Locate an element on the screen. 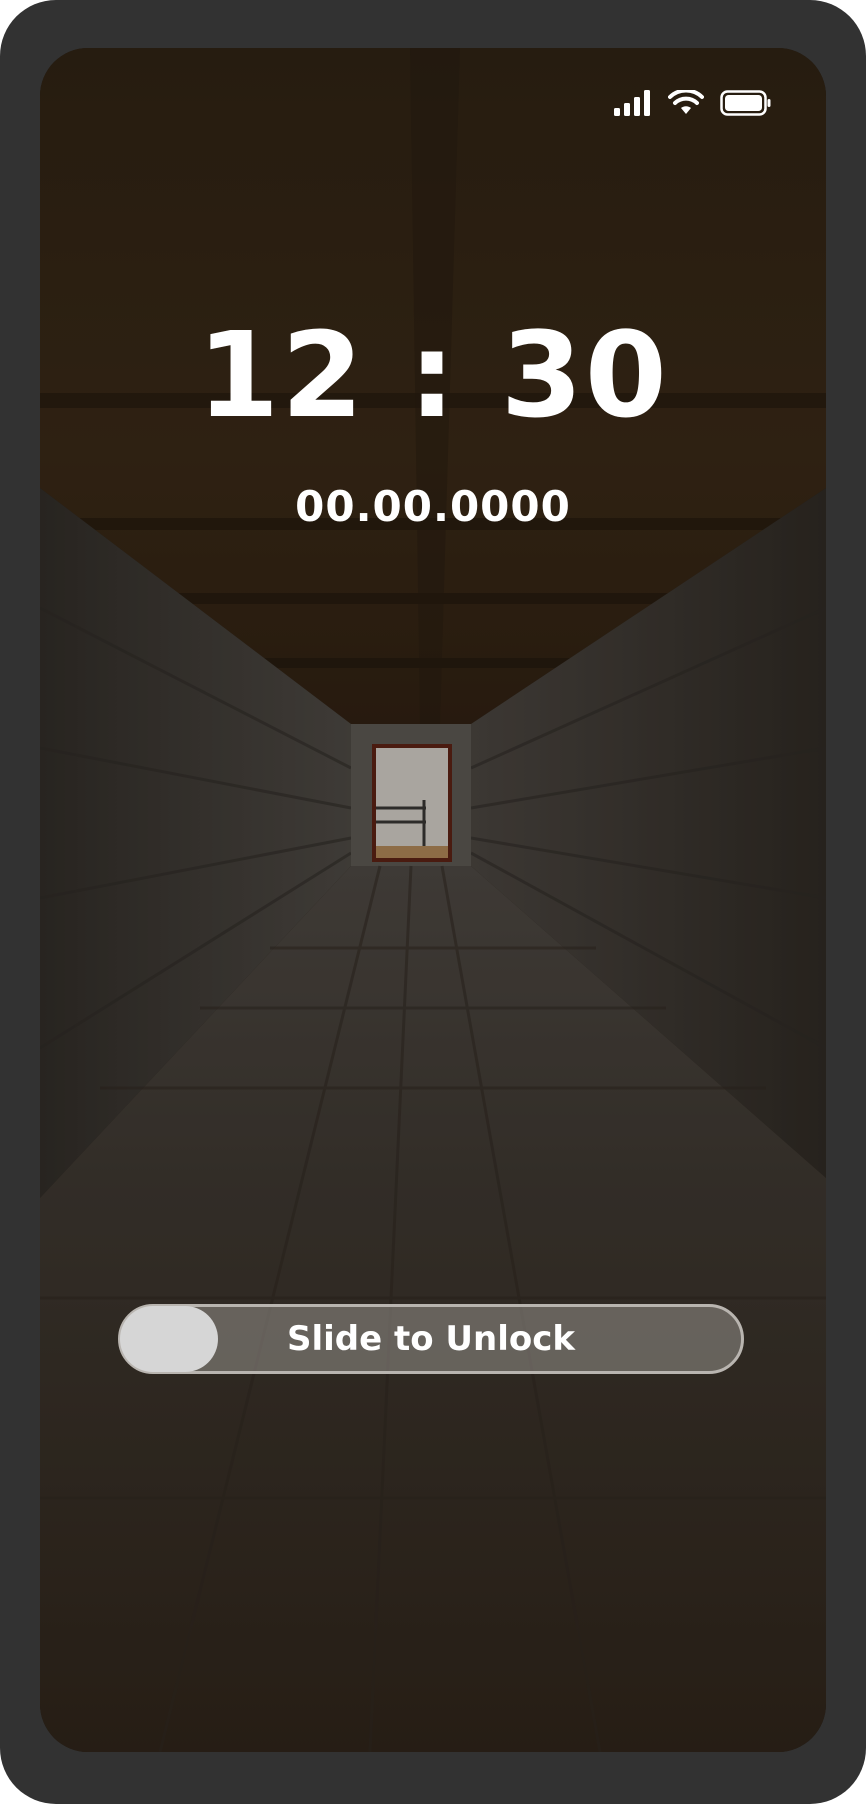  slide-to-unlock-slider: Slide to Unlock is located at coordinates (431, 1339).